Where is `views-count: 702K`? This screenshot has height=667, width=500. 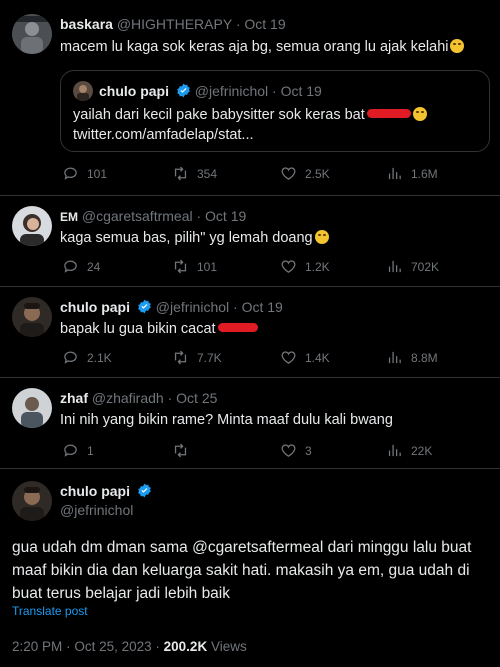
views-count: 702K is located at coordinates (425, 266).